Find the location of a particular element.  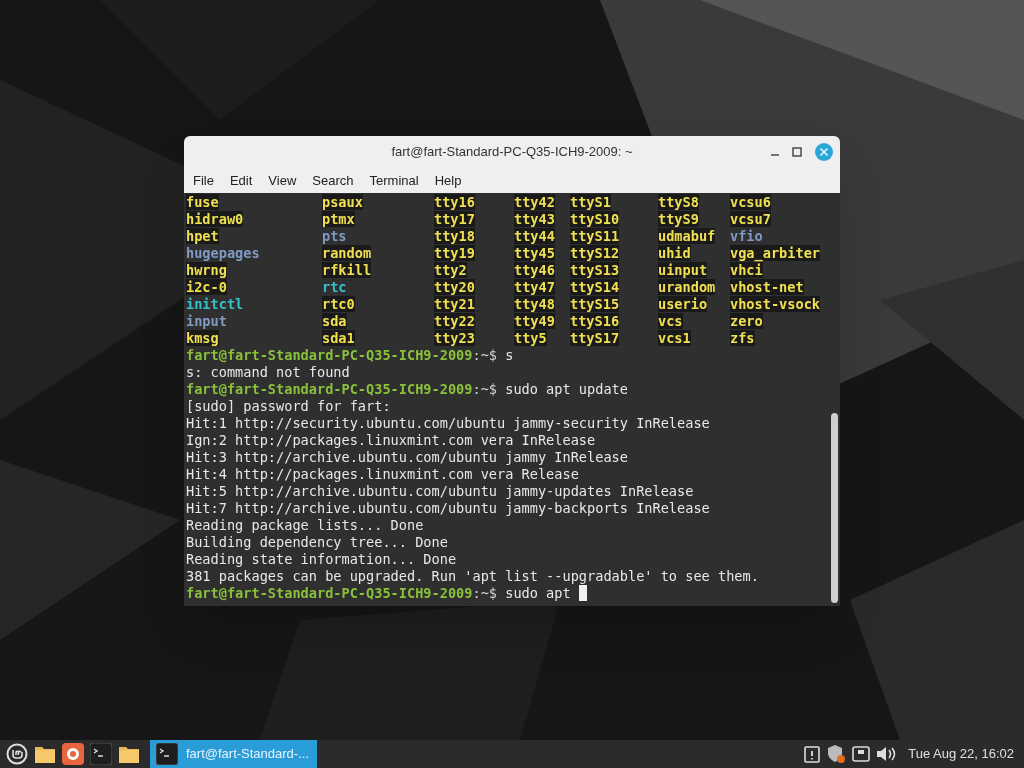

close-icon is located at coordinates (824, 152).